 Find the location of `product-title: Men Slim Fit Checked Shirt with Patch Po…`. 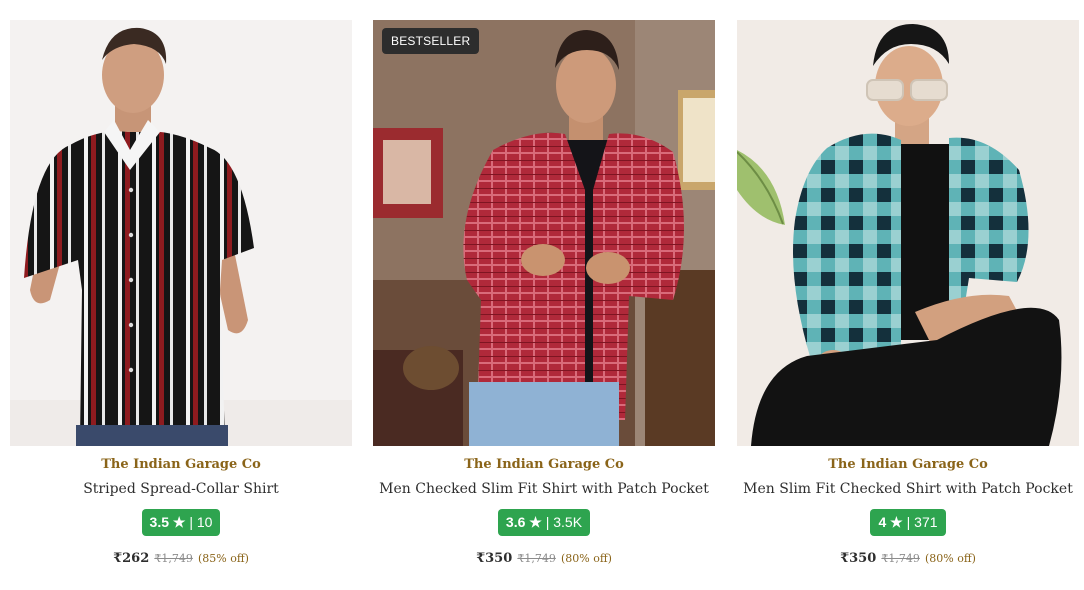

product-title: Men Slim Fit Checked Shirt with Patch Po… is located at coordinates (908, 489).